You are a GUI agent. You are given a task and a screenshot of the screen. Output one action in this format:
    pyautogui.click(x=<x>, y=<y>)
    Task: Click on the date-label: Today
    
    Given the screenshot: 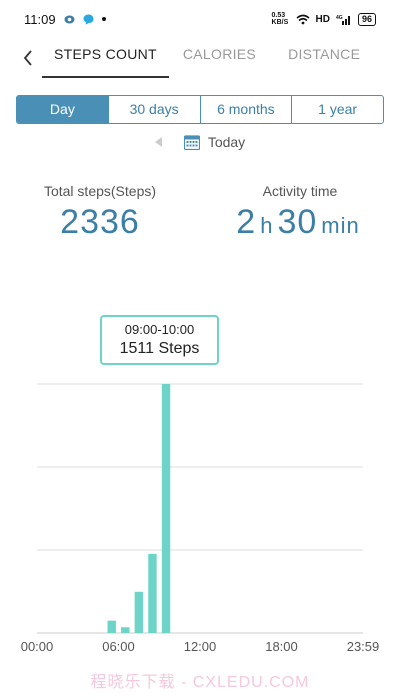 What is the action you would take?
    pyautogui.click(x=226, y=142)
    